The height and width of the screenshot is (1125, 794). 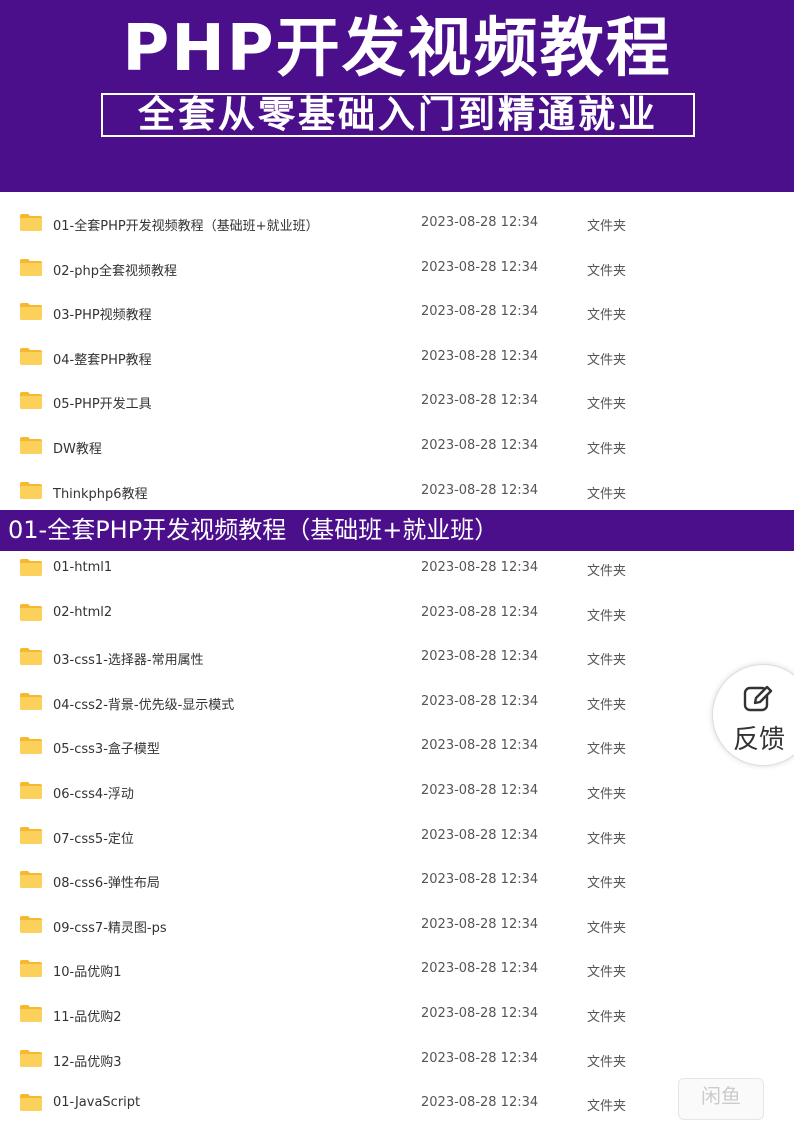 What do you see at coordinates (77, 449) in the screenshot?
I see `file-name: DW教程` at bounding box center [77, 449].